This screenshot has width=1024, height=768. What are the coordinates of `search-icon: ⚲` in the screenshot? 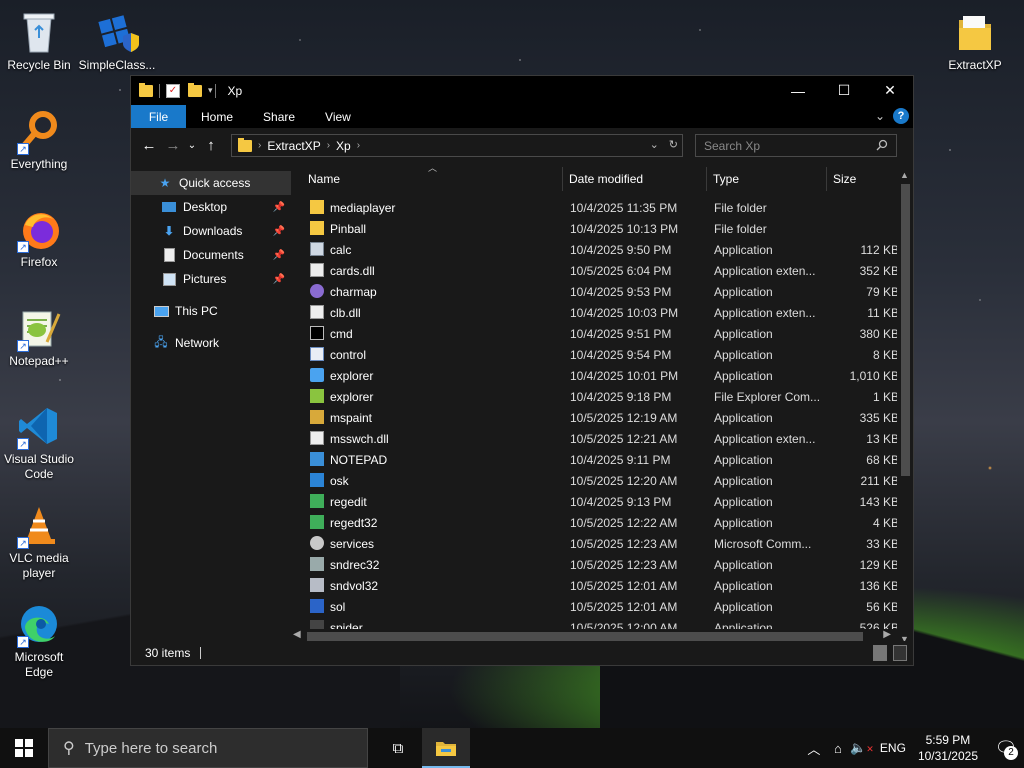 It's located at (69, 748).